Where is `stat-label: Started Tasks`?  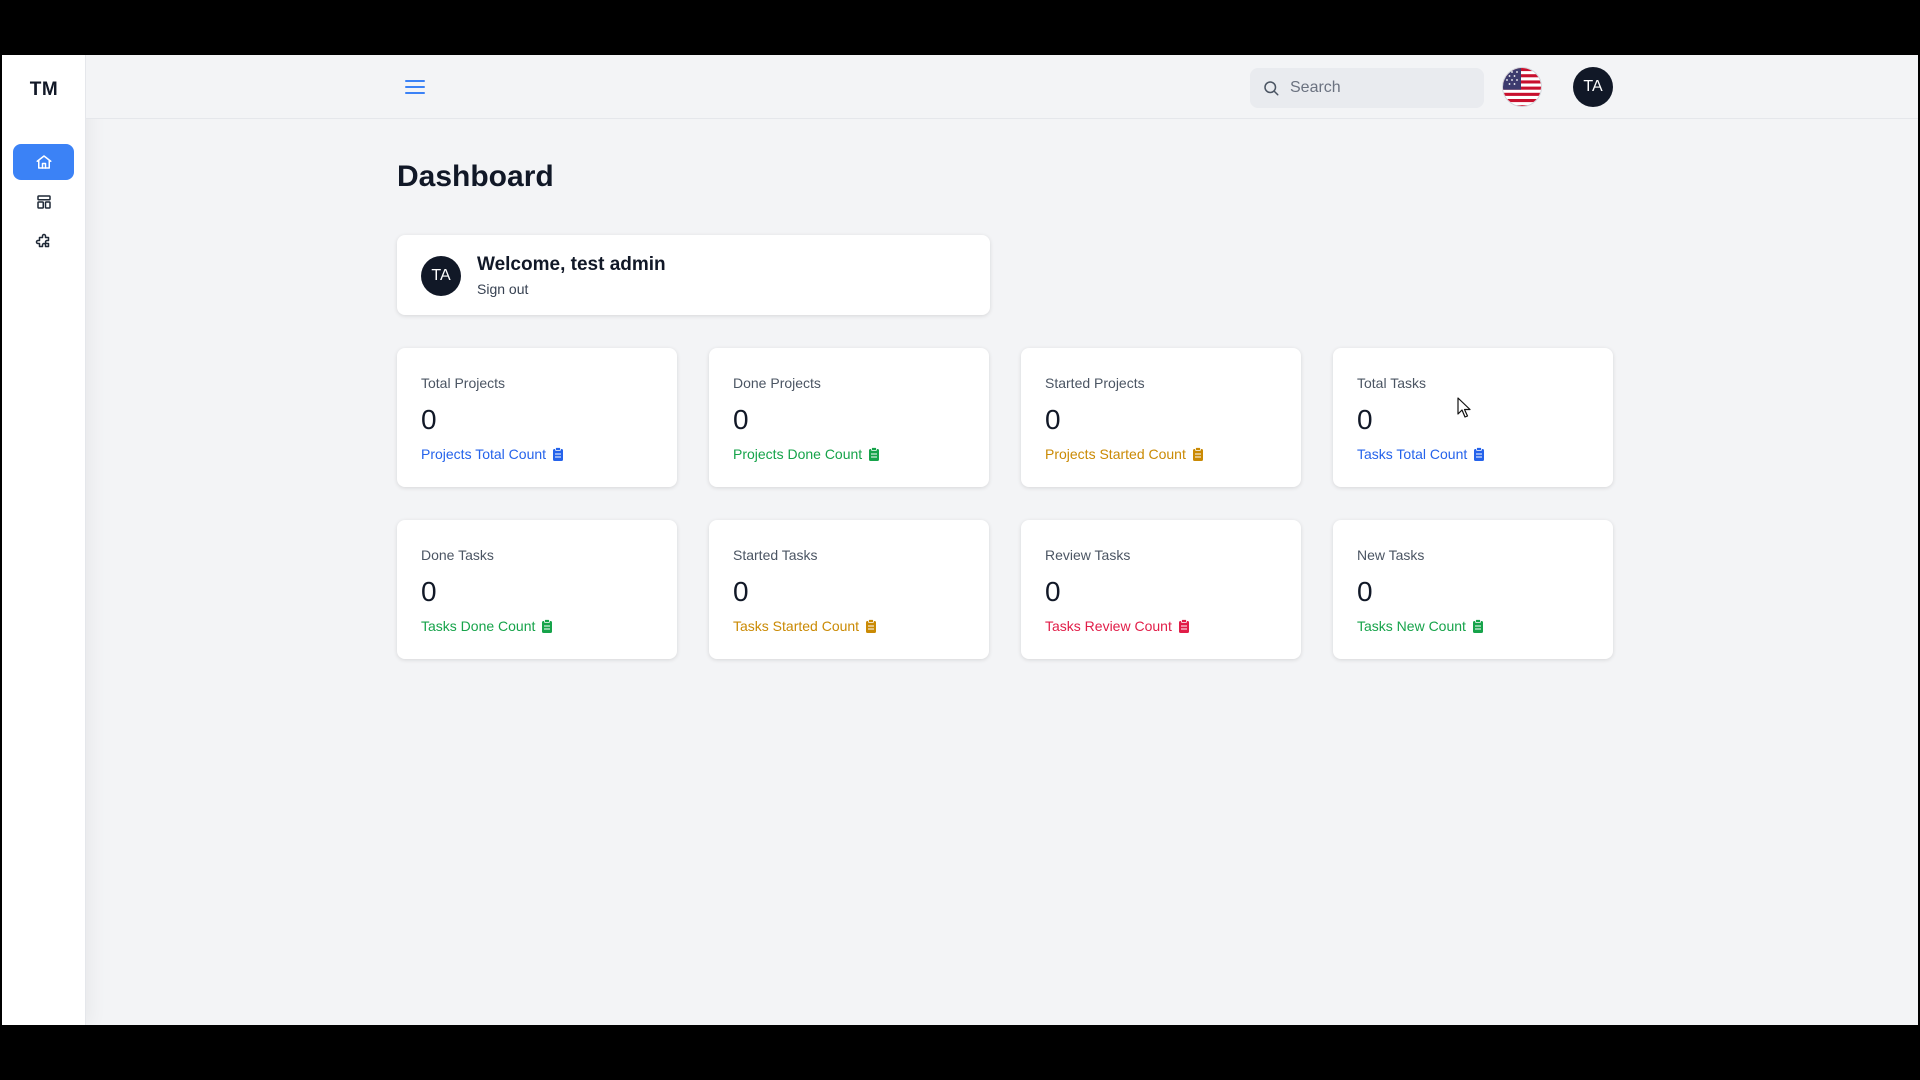
stat-label: Started Tasks is located at coordinates (775, 555).